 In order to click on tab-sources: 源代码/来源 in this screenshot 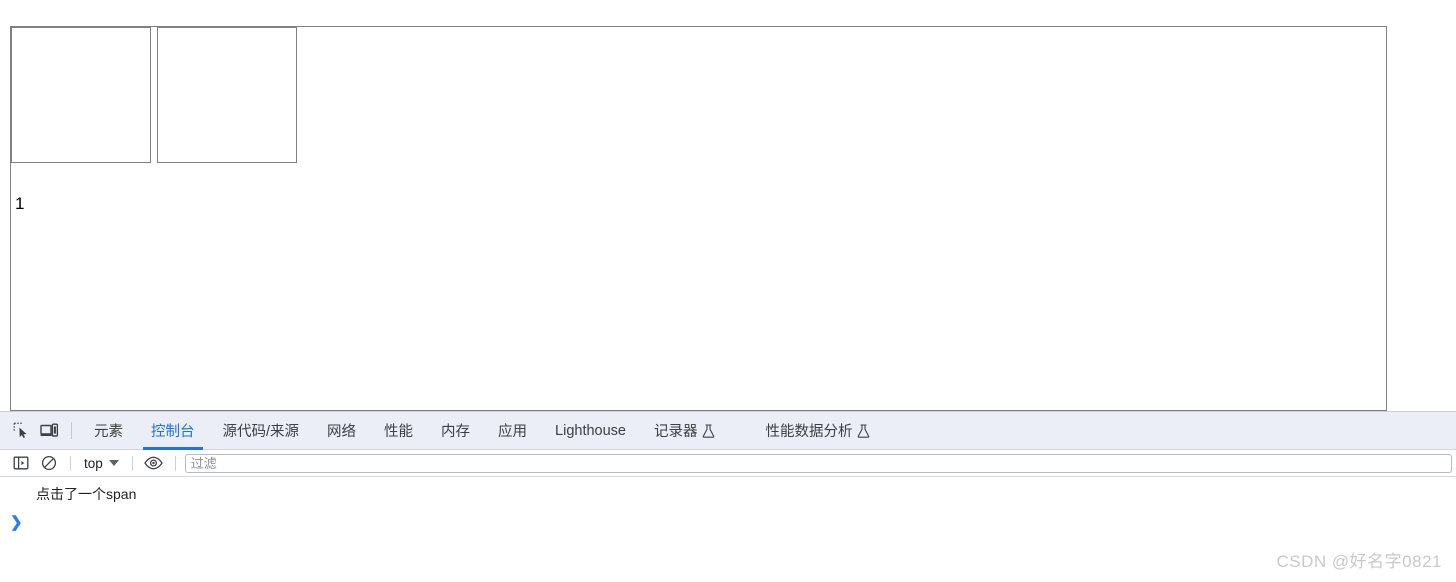, I will do `click(261, 431)`.